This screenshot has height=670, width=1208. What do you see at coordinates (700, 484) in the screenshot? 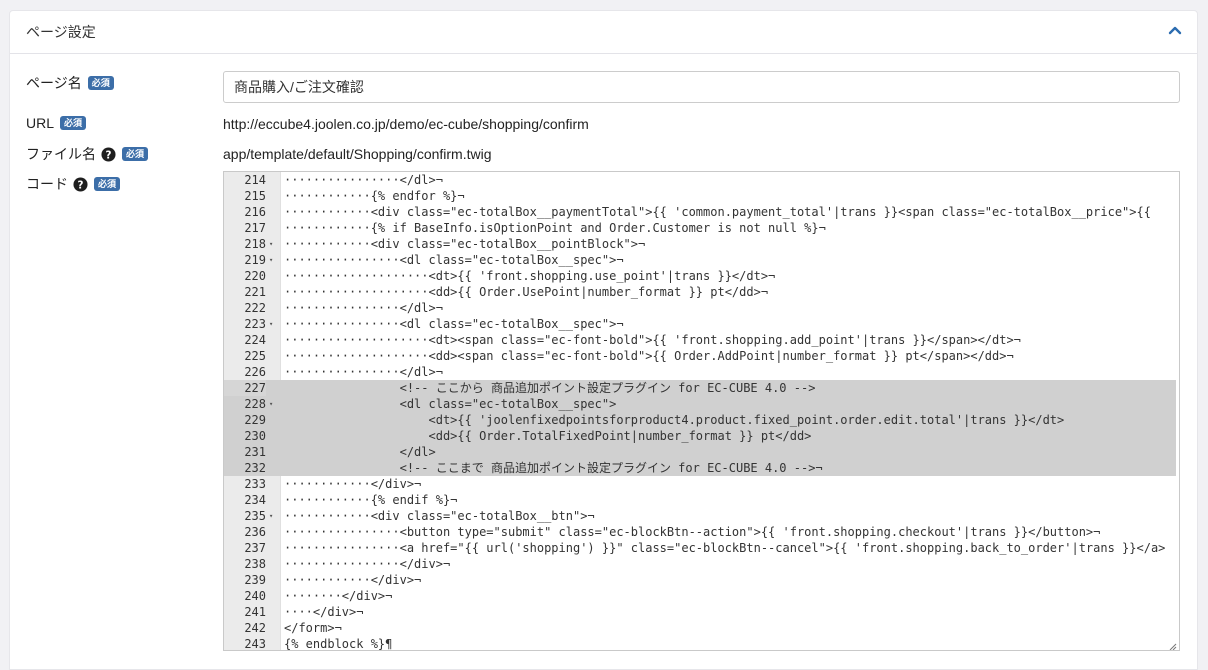
I see `code-line: 233 ············</div>¬` at bounding box center [700, 484].